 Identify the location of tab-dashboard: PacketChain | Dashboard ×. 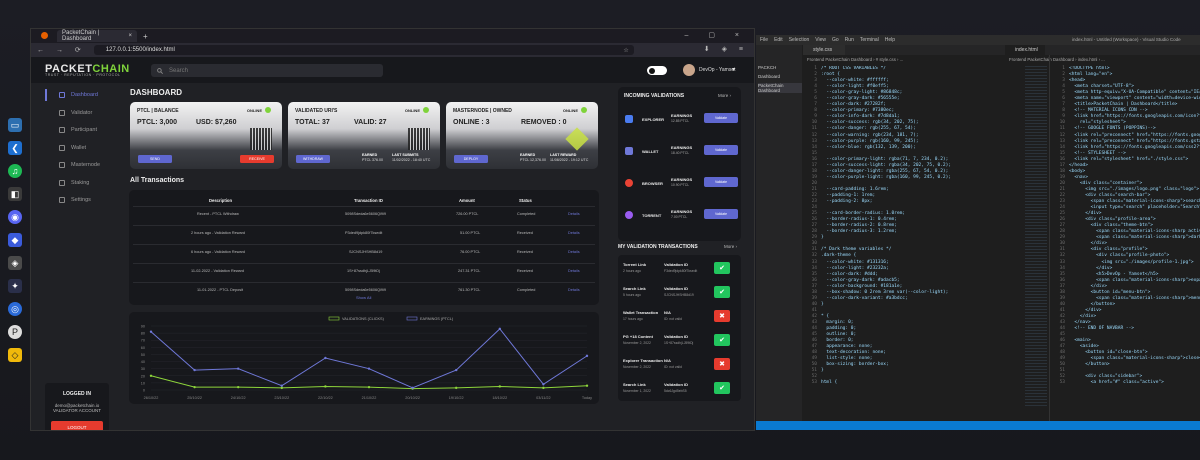
(97, 36).